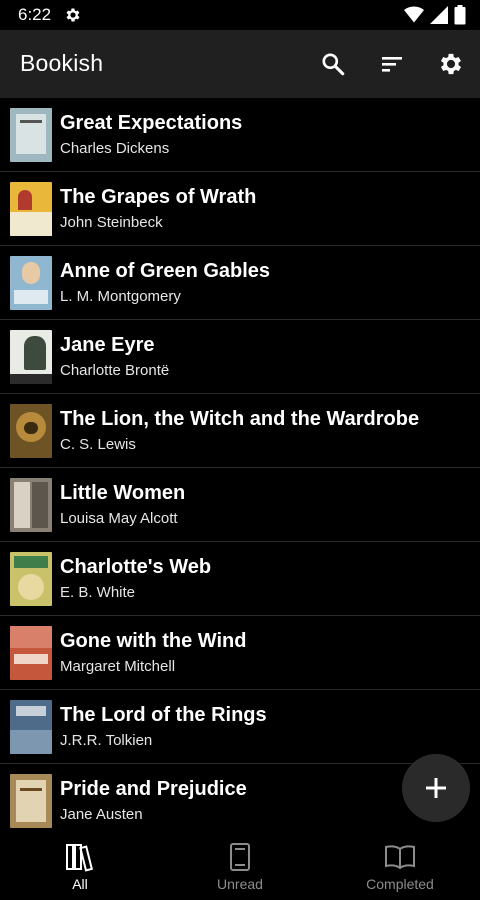 This screenshot has height=900, width=480. I want to click on search-button, so click(333, 64).